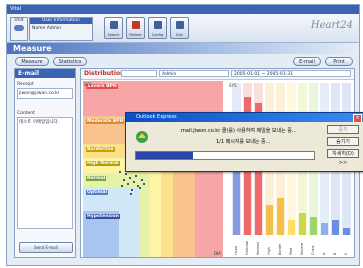  Describe the element at coordinates (70, 61) in the screenshot. I see `statistics-tab: Statistics` at that location.